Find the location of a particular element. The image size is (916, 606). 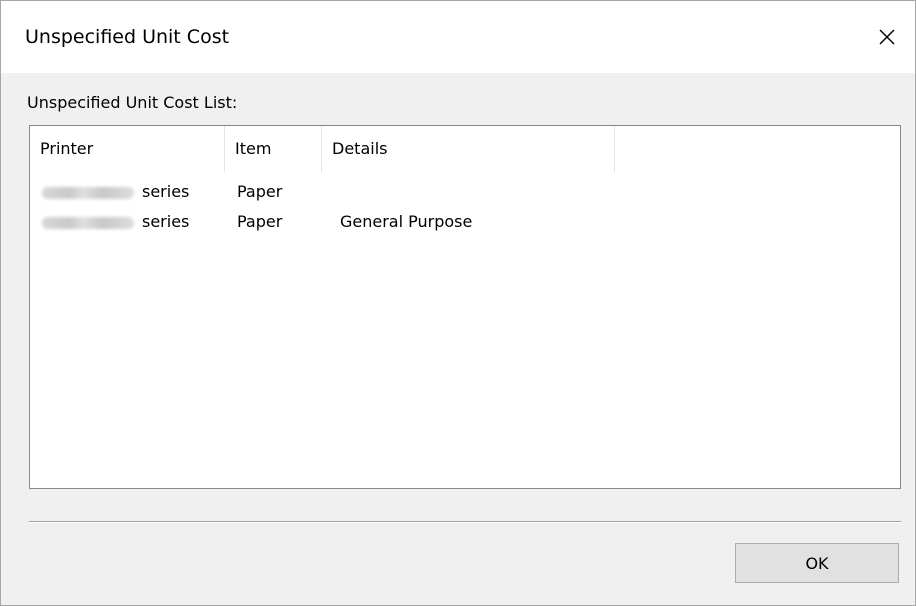

list-header: Printer Item Details is located at coordinates (465, 149).